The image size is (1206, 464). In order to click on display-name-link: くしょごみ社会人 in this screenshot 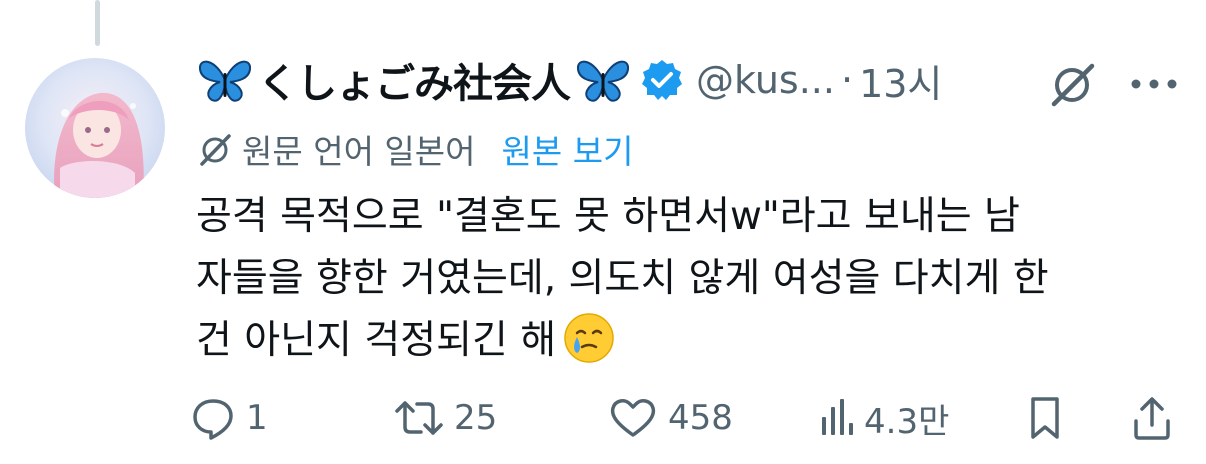, I will do `click(414, 80)`.